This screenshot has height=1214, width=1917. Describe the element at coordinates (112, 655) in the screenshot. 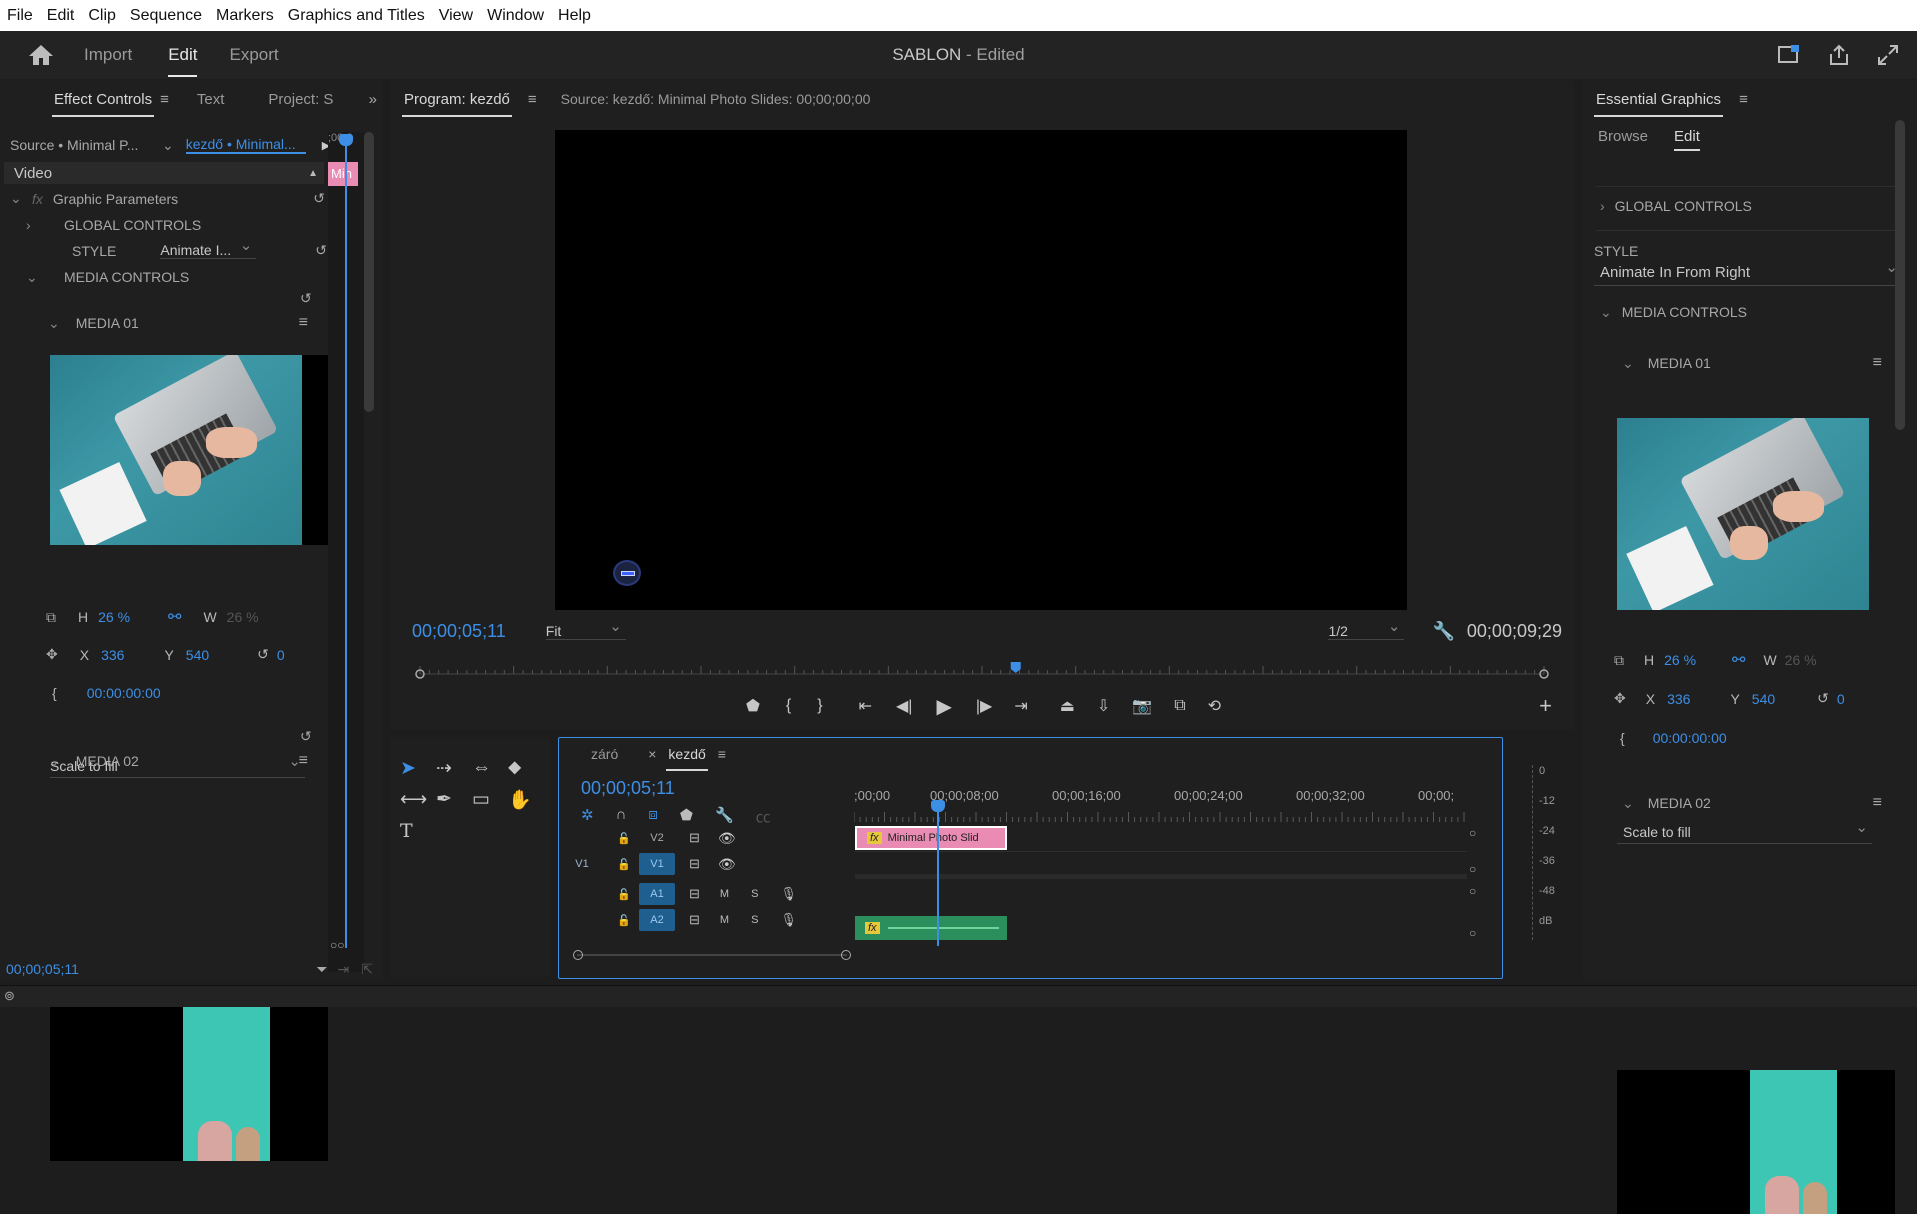

I see `x-value: 336` at that location.